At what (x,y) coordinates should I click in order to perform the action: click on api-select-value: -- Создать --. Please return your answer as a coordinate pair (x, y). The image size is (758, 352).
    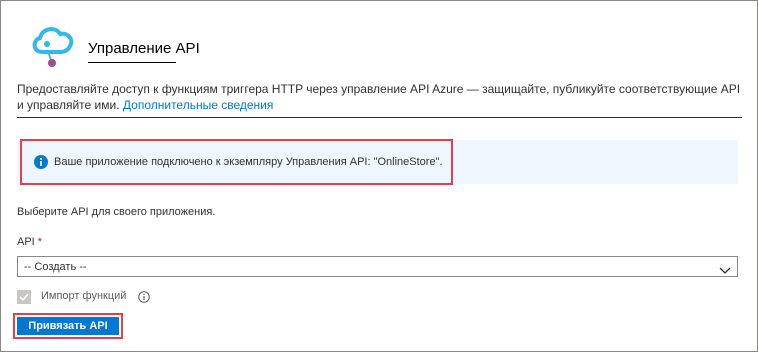
    Looking at the image, I should click on (55, 267).